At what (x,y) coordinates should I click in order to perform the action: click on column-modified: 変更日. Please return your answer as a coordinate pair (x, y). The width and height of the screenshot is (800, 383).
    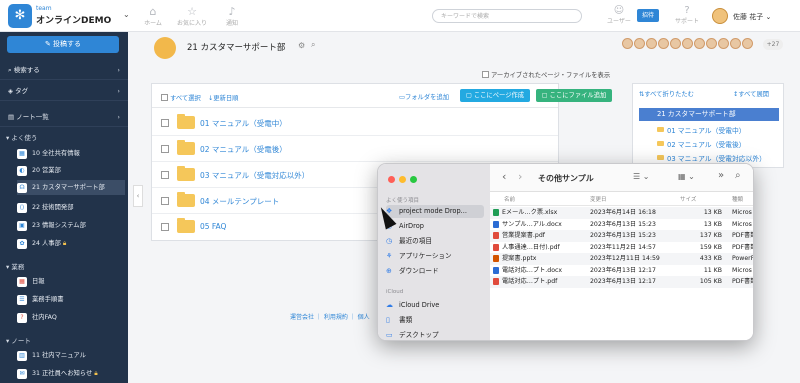
    Looking at the image, I should click on (598, 199).